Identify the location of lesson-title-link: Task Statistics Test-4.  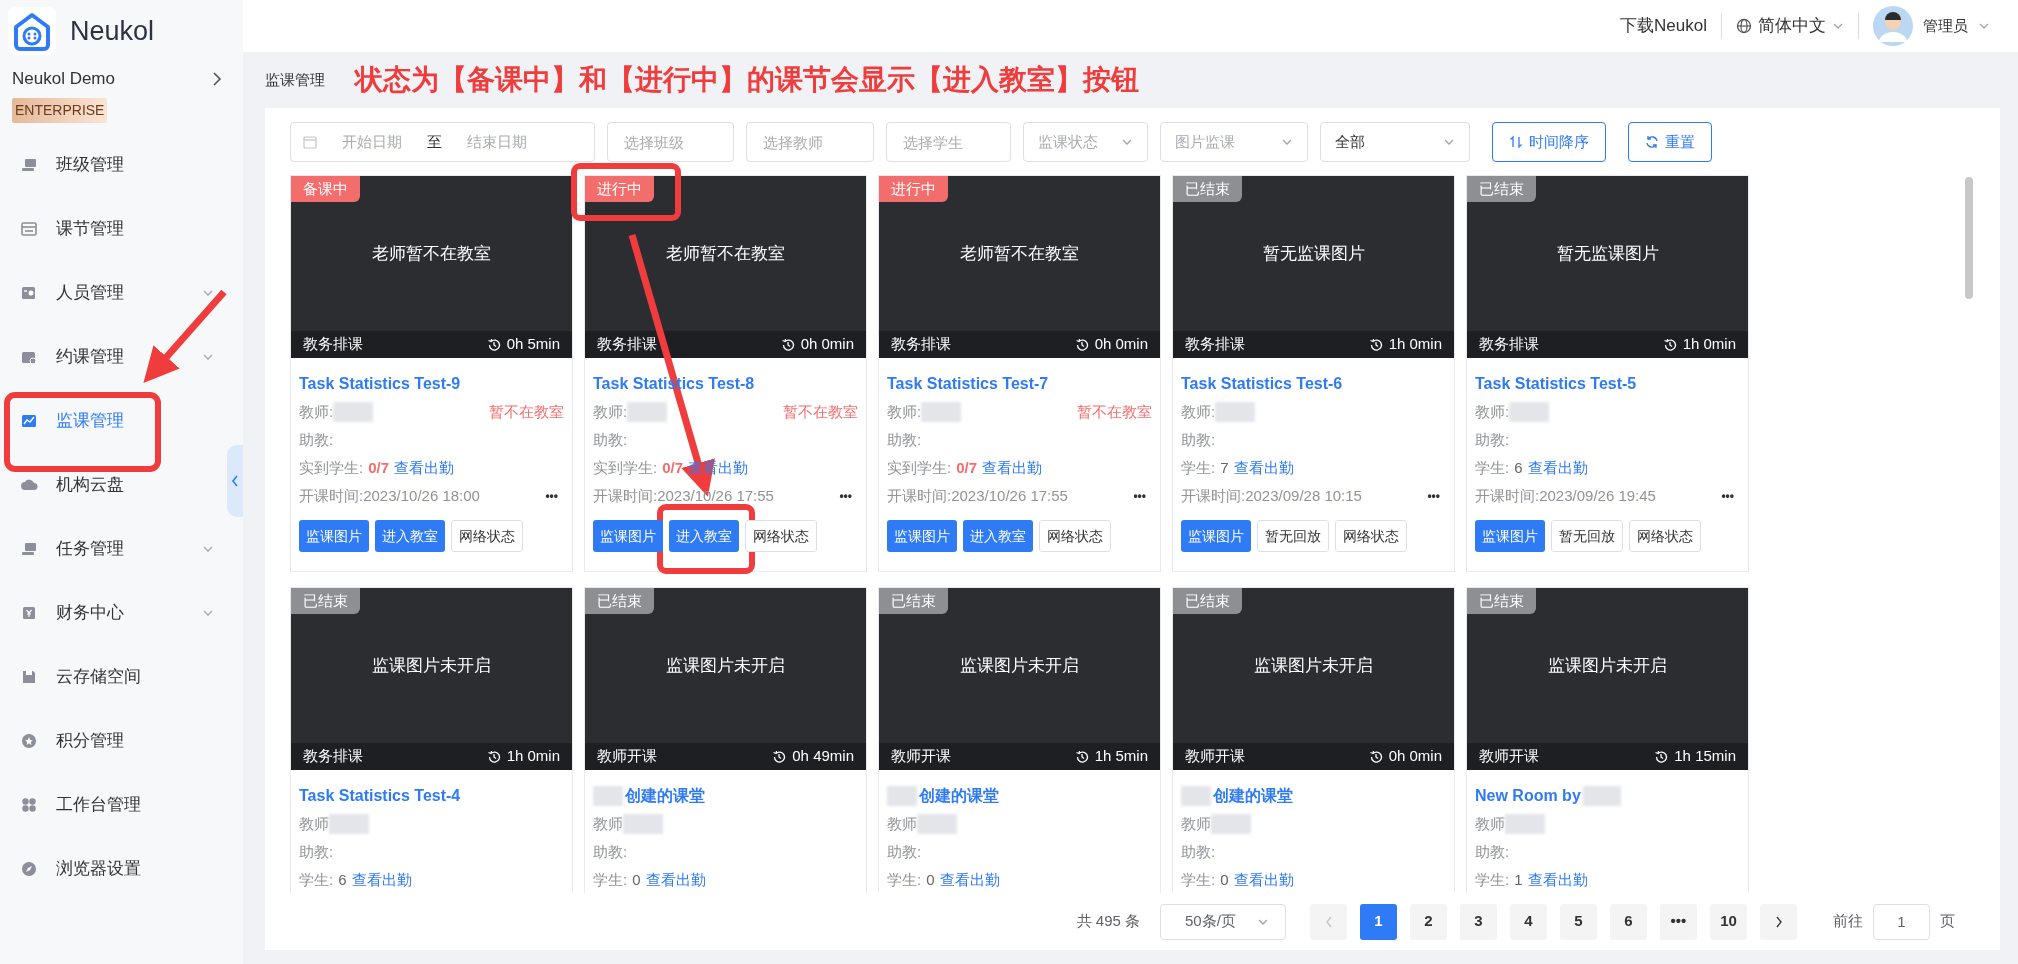
(380, 796).